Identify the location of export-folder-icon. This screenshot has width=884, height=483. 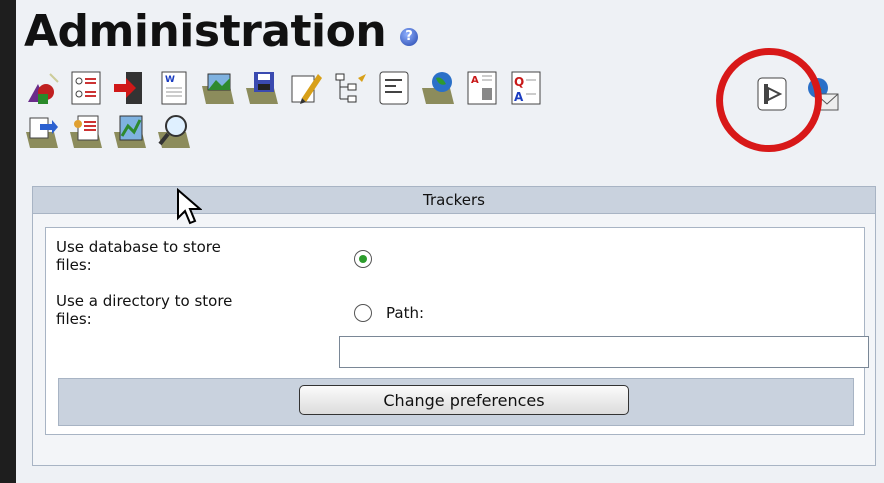
(42, 132).